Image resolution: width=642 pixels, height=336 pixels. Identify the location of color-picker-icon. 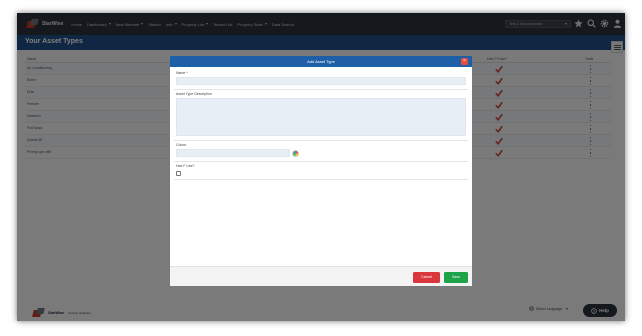
(295, 153).